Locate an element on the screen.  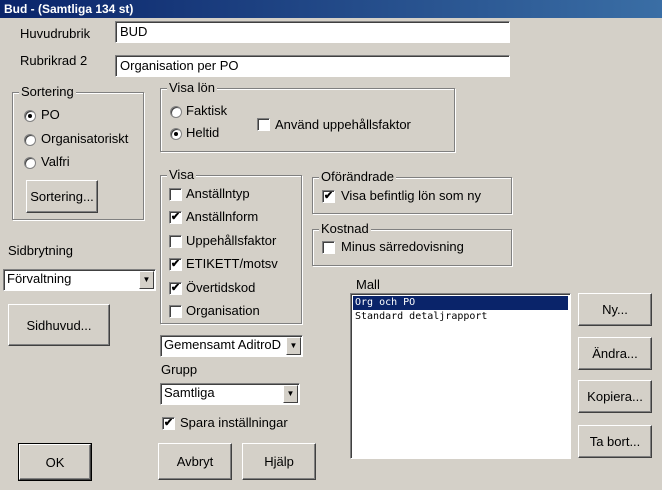
rubrikrad2-input: Organisation per PO is located at coordinates (312, 66).